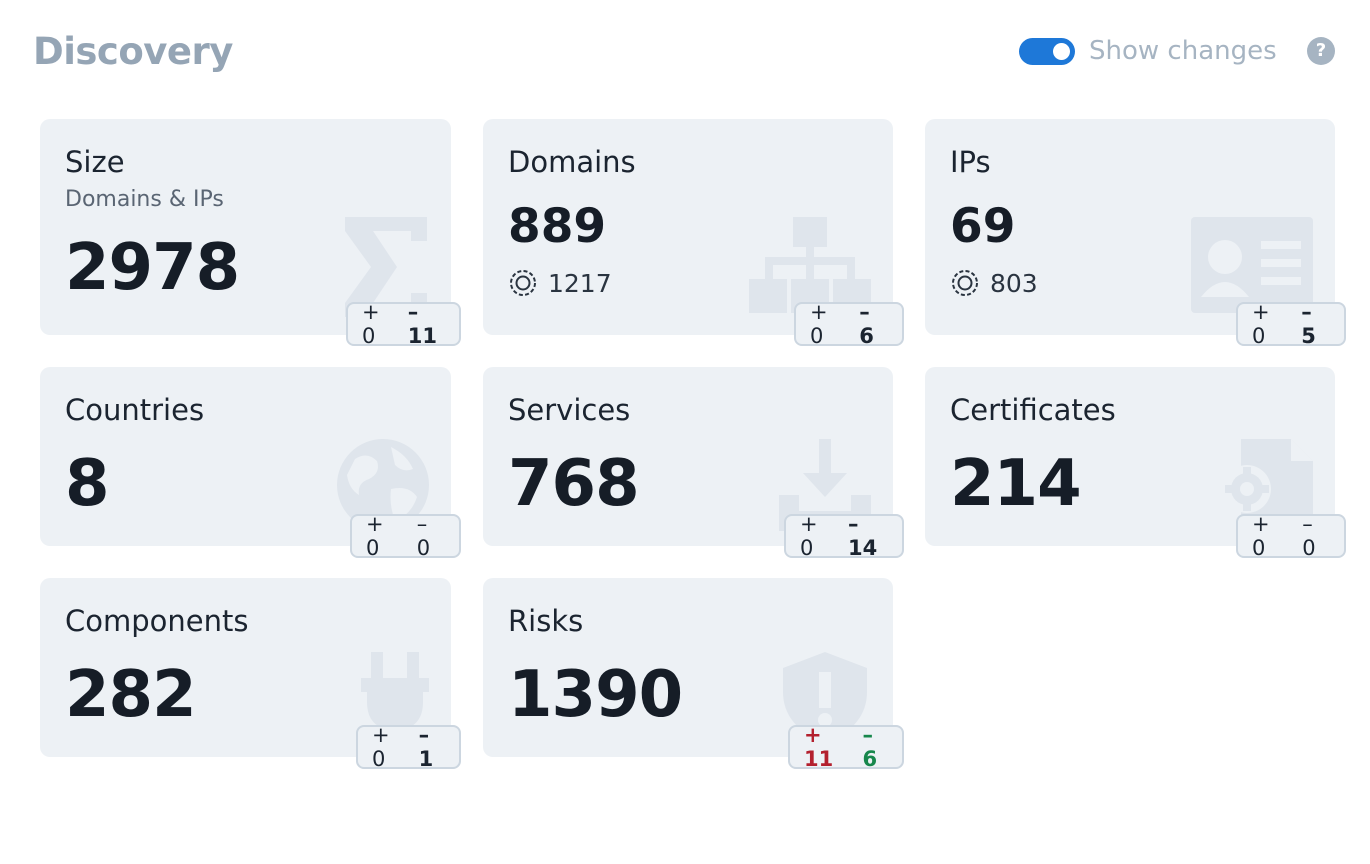 The height and width of the screenshot is (864, 1370). What do you see at coordinates (569, 410) in the screenshot?
I see `card-title: Services` at bounding box center [569, 410].